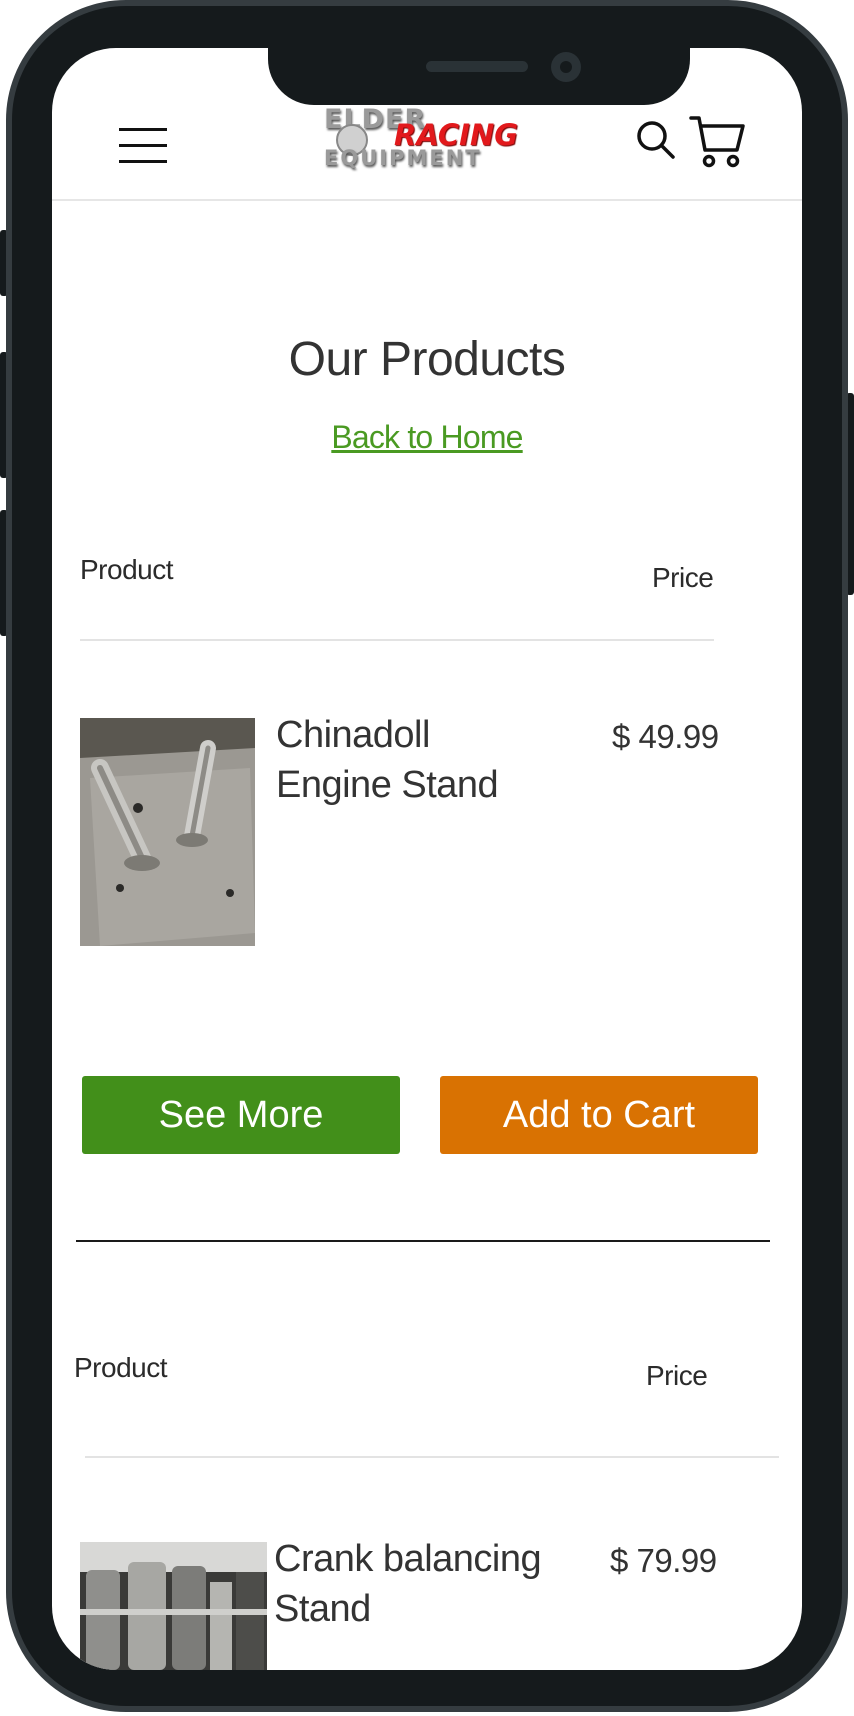 This screenshot has height=1716, width=854. What do you see at coordinates (353, 735) in the screenshot?
I see `product-name-line: Chinadoll` at bounding box center [353, 735].